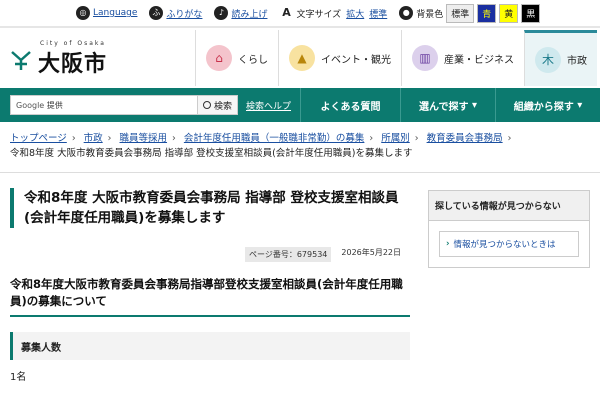 This screenshot has height=400, width=600. What do you see at coordinates (144, 138) in the screenshot?
I see `breadcrumb-item: 職員等採用` at bounding box center [144, 138].